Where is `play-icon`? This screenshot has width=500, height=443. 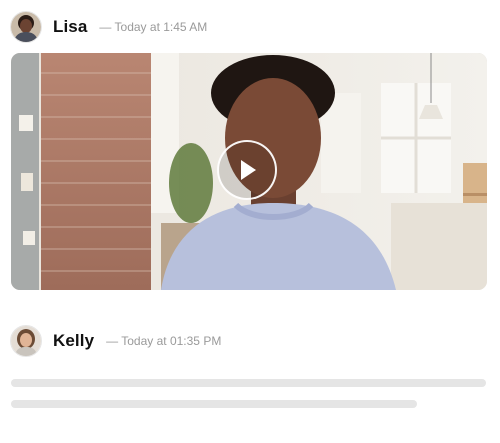
play-icon is located at coordinates (248, 170).